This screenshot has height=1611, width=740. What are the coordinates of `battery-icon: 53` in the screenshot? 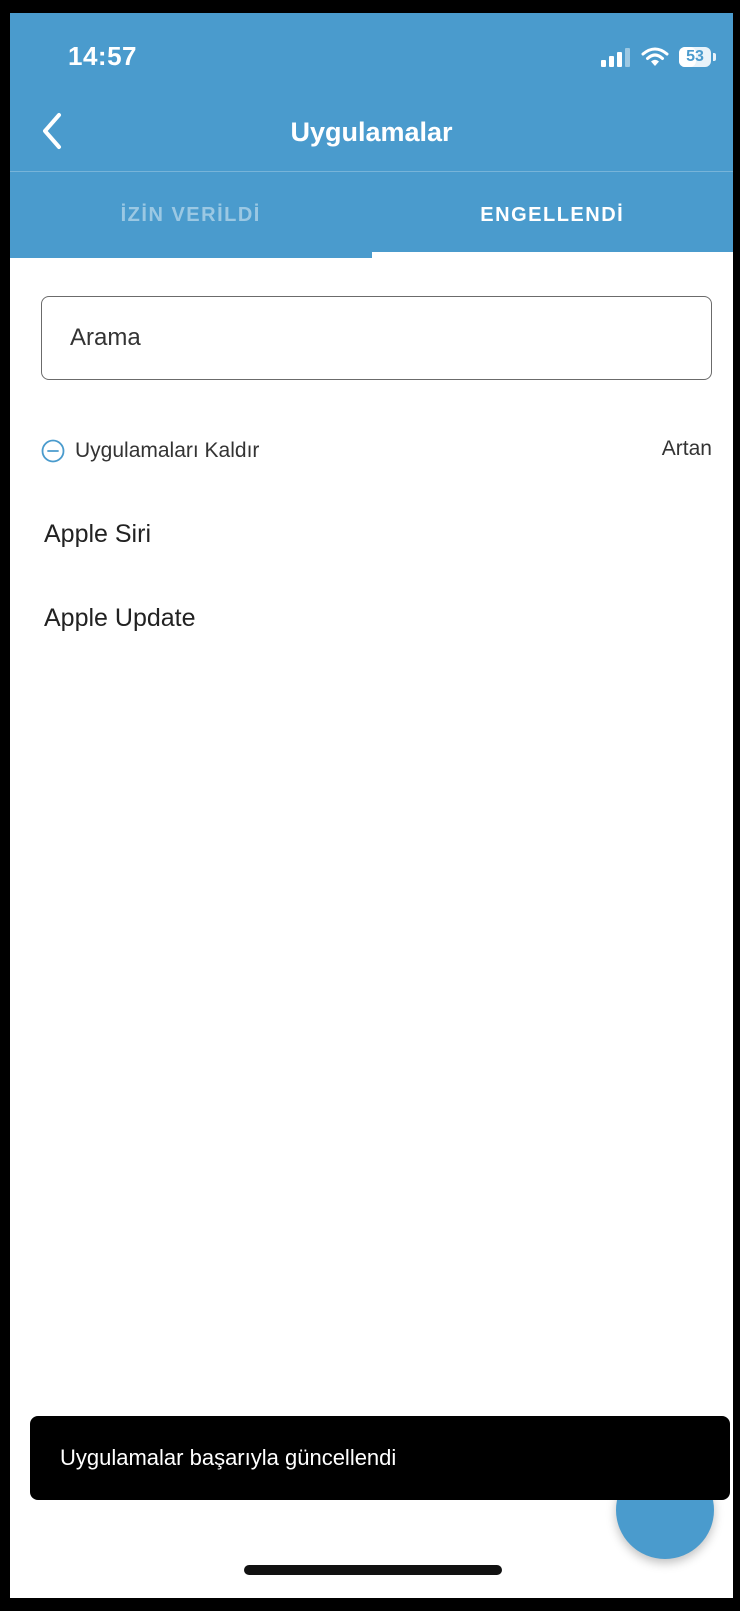 It's located at (697, 57).